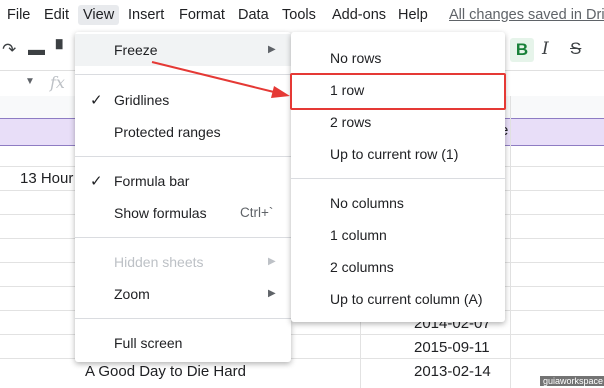 Image resolution: width=604 pixels, height=388 pixels. Describe the element at coordinates (572, 381) in the screenshot. I see `watermark: guiaworkspace` at that location.